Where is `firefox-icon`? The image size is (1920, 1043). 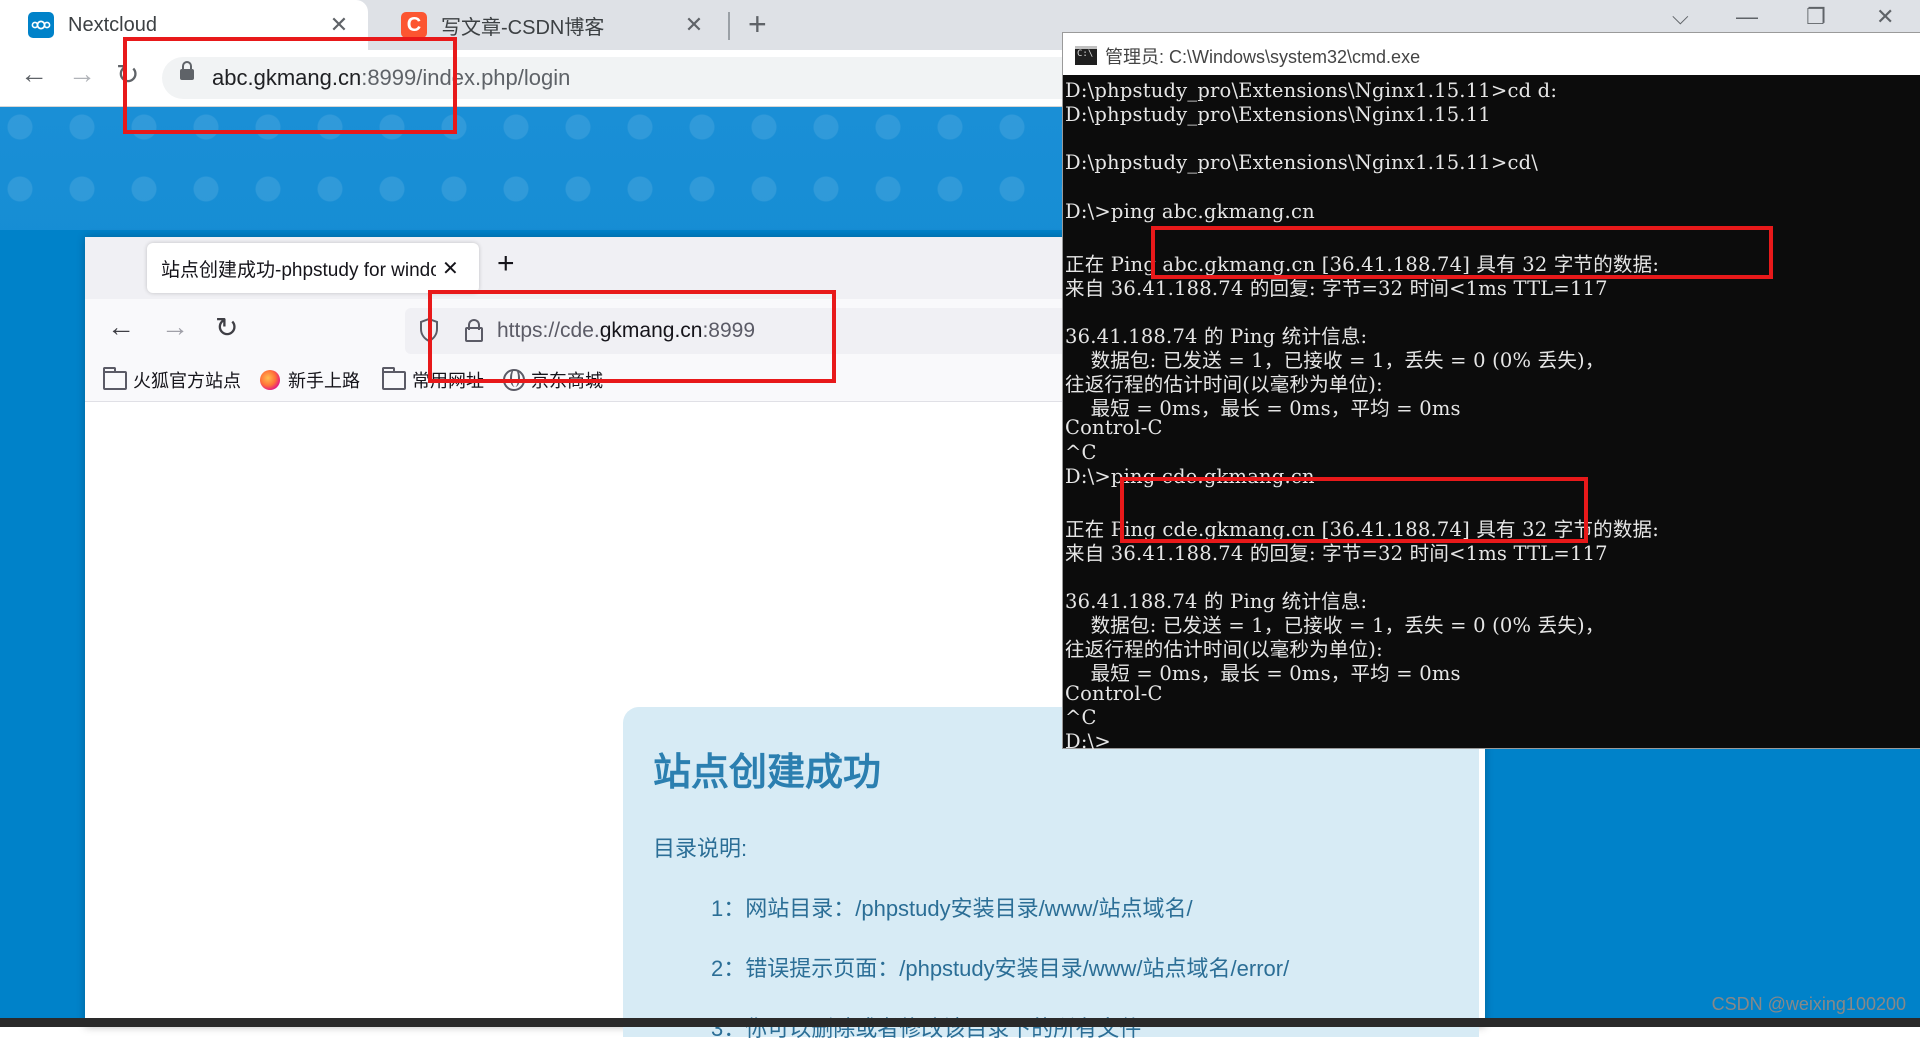
firefox-icon is located at coordinates (270, 380).